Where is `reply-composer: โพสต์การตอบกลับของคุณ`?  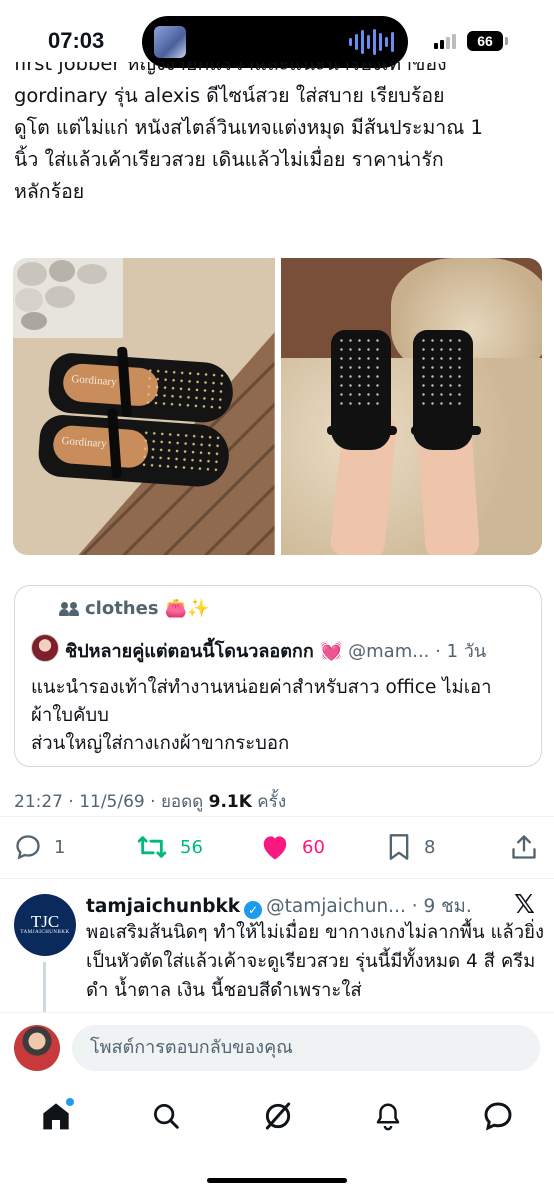
reply-composer: โพสต์การตอบกลับของคุณ is located at coordinates (277, 1046).